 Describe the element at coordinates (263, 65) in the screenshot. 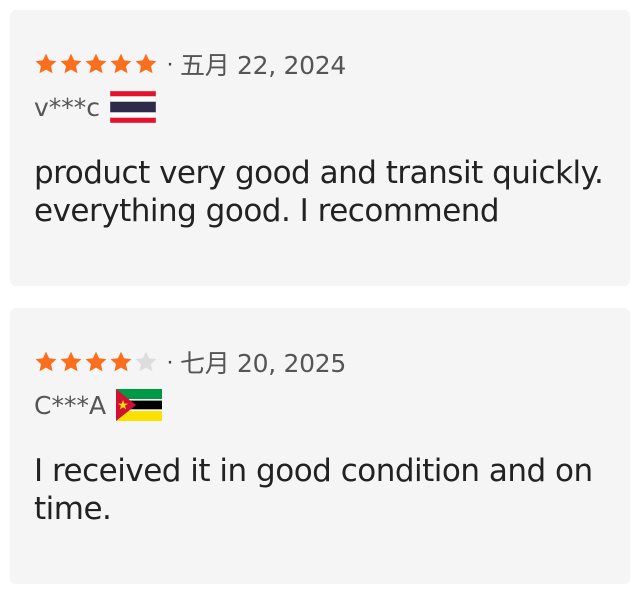

I see `review-date: 五月 22, 2024` at that location.